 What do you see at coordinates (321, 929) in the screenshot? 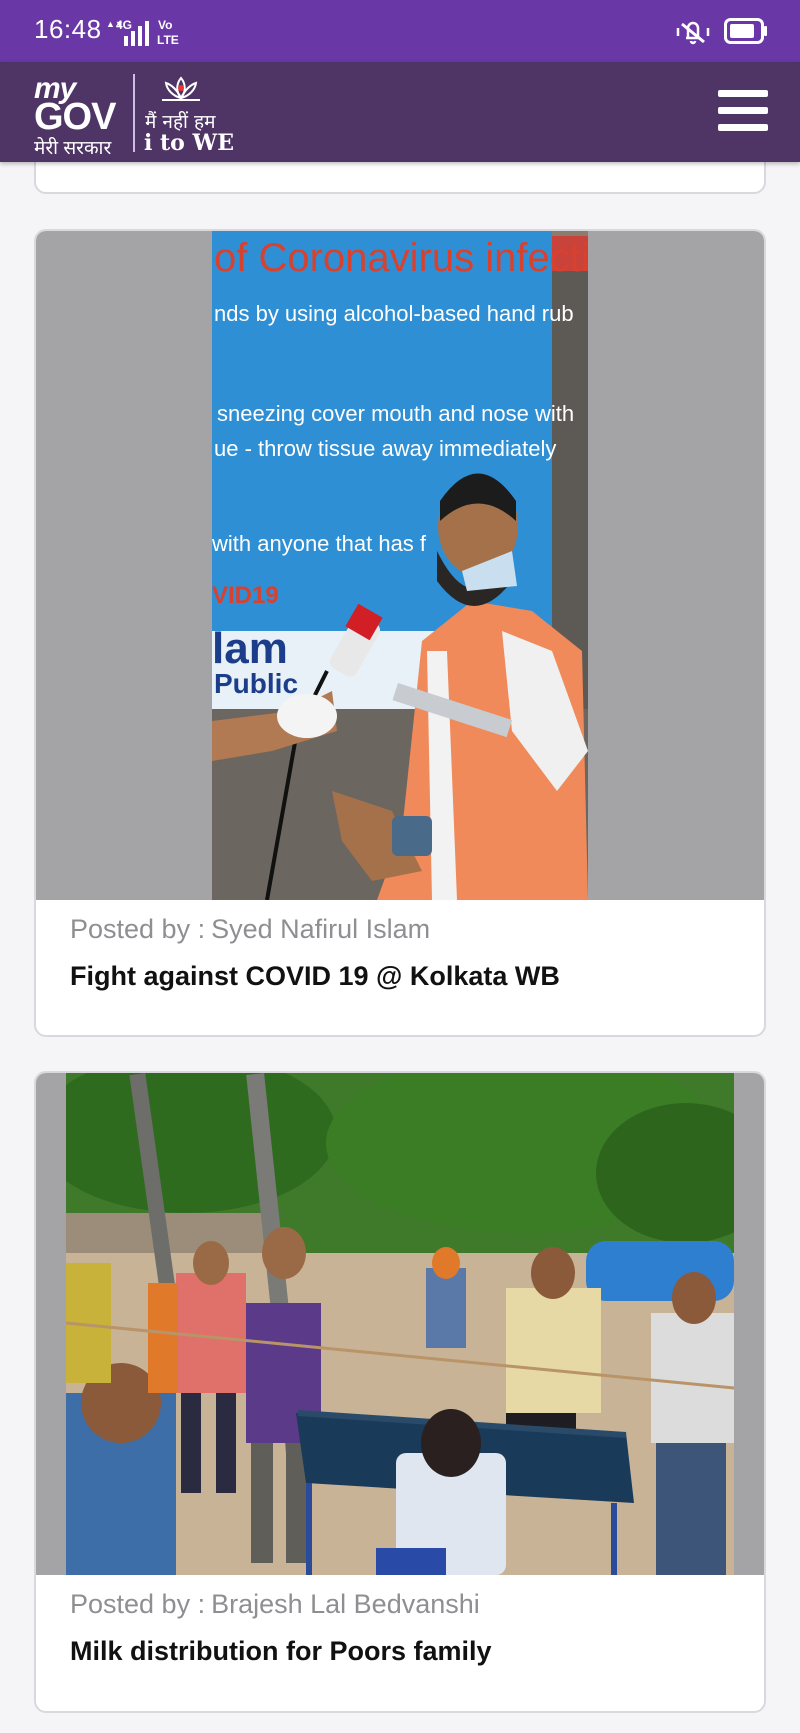
I see `author-name: Syed Nafirul Islam` at bounding box center [321, 929].